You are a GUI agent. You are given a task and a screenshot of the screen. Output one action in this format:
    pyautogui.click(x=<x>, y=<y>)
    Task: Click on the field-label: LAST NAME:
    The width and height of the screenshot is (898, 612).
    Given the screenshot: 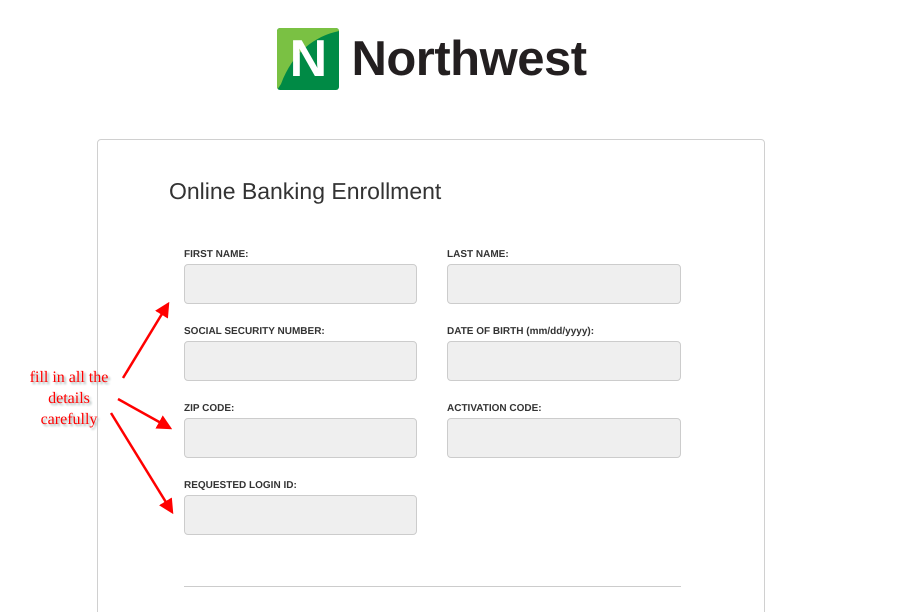 What is the action you would take?
    pyautogui.click(x=478, y=254)
    